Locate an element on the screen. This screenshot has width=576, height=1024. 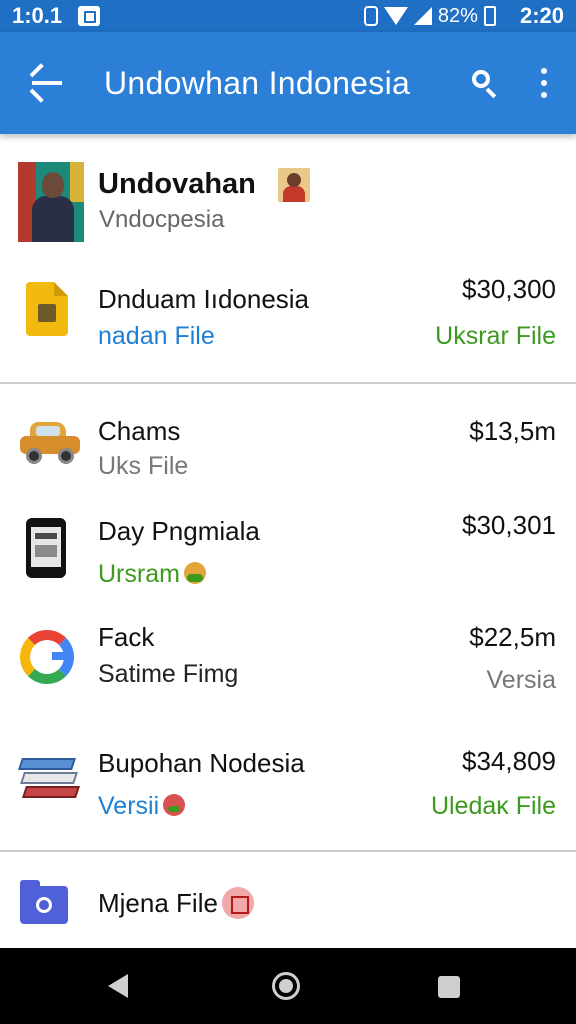
item-amount: $13,5m is located at coordinates (512, 431).